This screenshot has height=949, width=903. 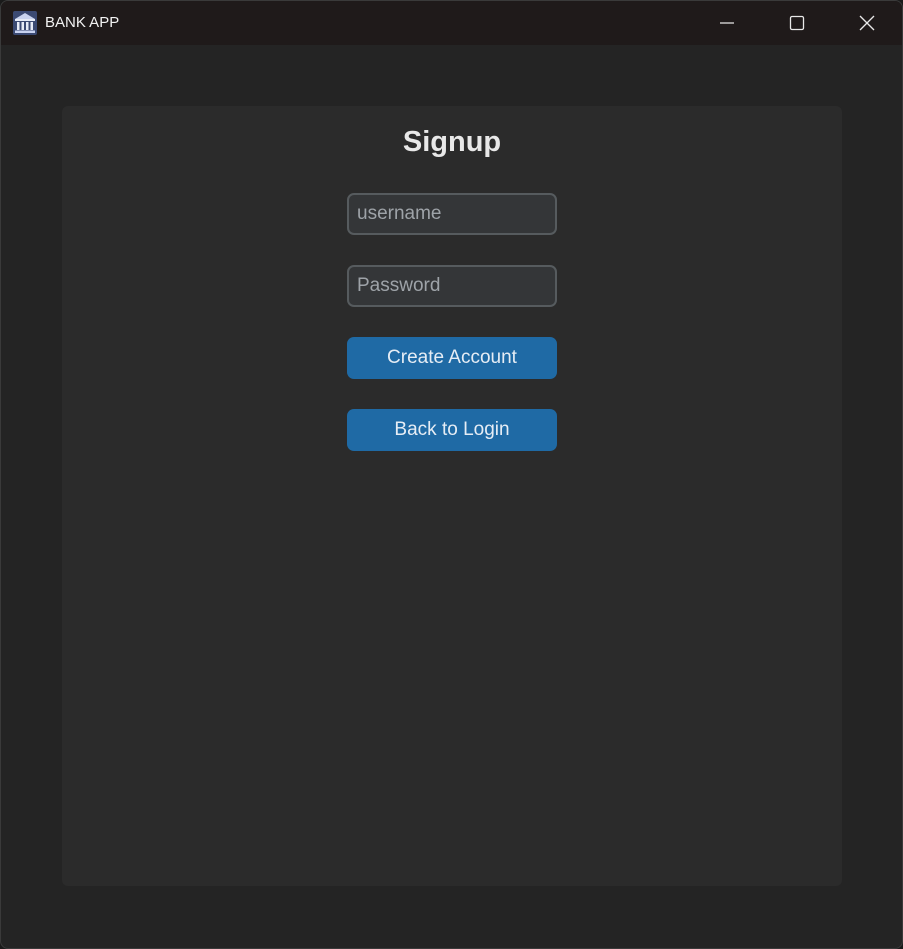 I want to click on window-title: BANK APP, so click(x=82, y=22).